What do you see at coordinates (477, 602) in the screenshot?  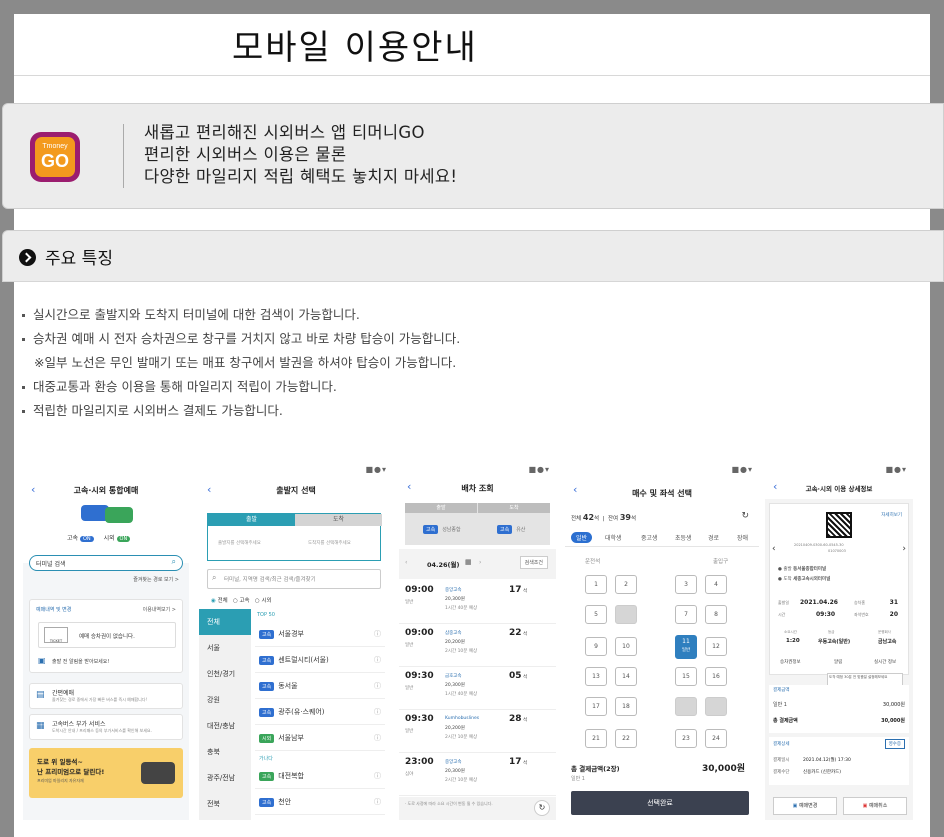 I see `schedule-row: 09:00 일반 중앙고속 20,300원 1시간 40분 예상 17 석` at bounding box center [477, 602].